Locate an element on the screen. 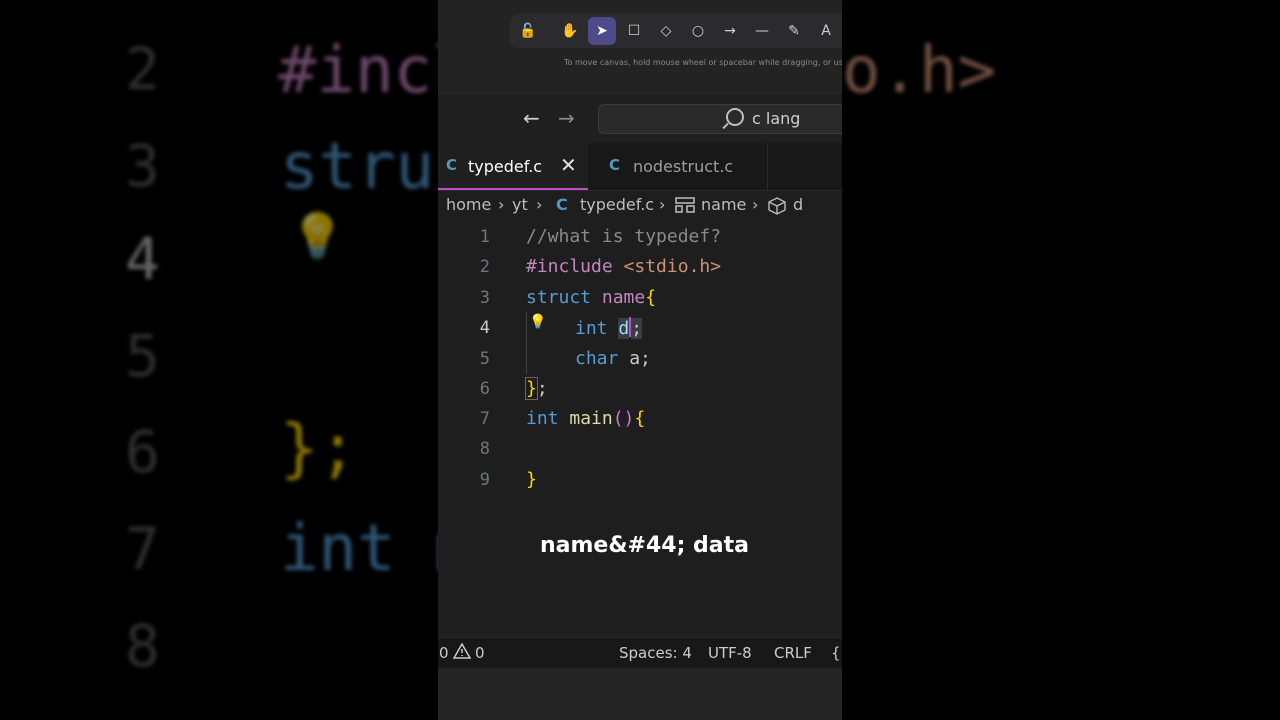 The height and width of the screenshot is (720, 1280). code-line-7: int main(){ is located at coordinates (585, 418).